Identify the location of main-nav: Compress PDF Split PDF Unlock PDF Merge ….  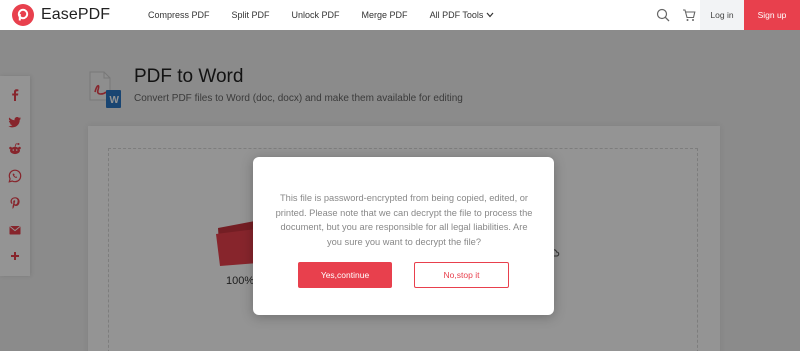
(332, 15).